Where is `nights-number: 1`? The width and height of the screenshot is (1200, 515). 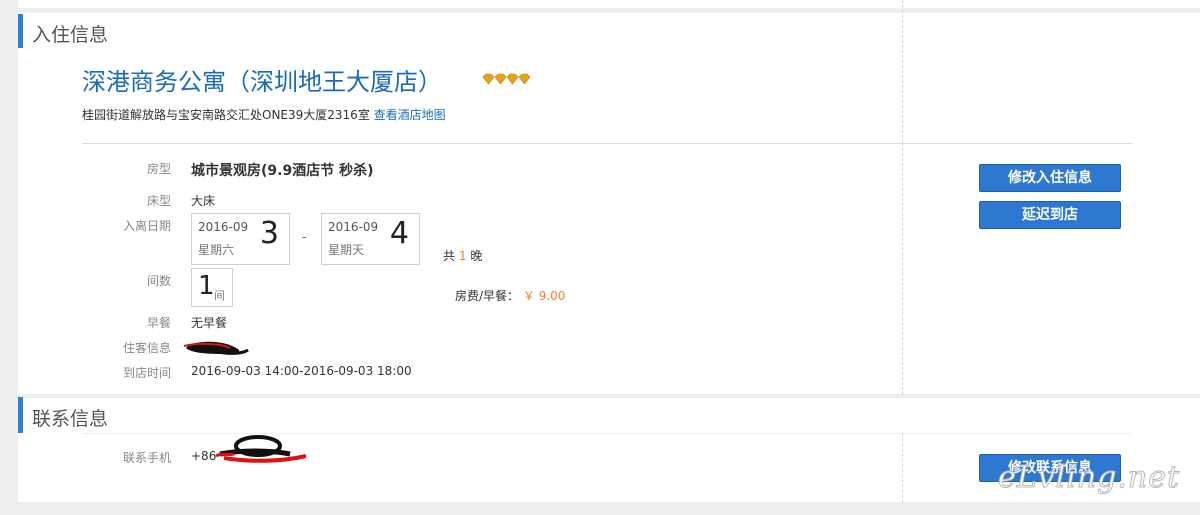 nights-number: 1 is located at coordinates (462, 256).